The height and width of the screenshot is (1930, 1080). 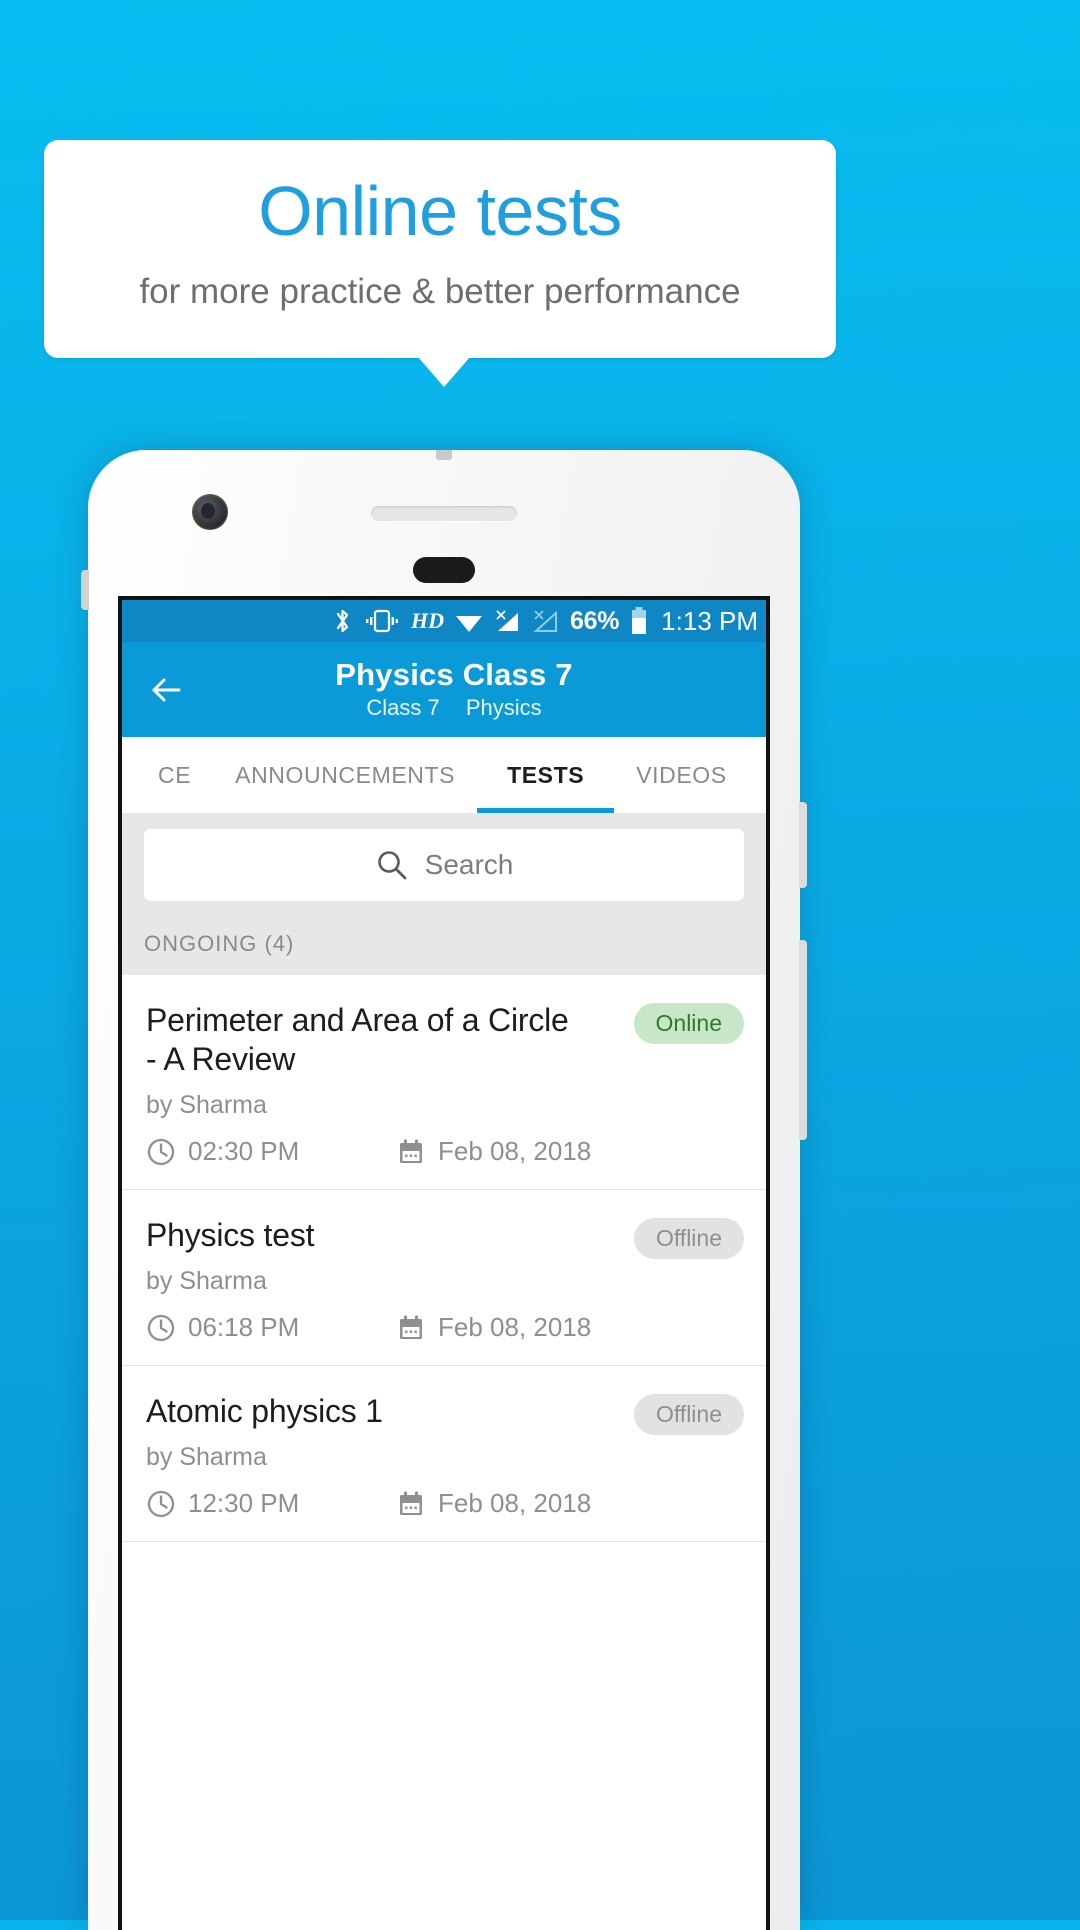 What do you see at coordinates (166, 690) in the screenshot?
I see `back-arrow-icon` at bounding box center [166, 690].